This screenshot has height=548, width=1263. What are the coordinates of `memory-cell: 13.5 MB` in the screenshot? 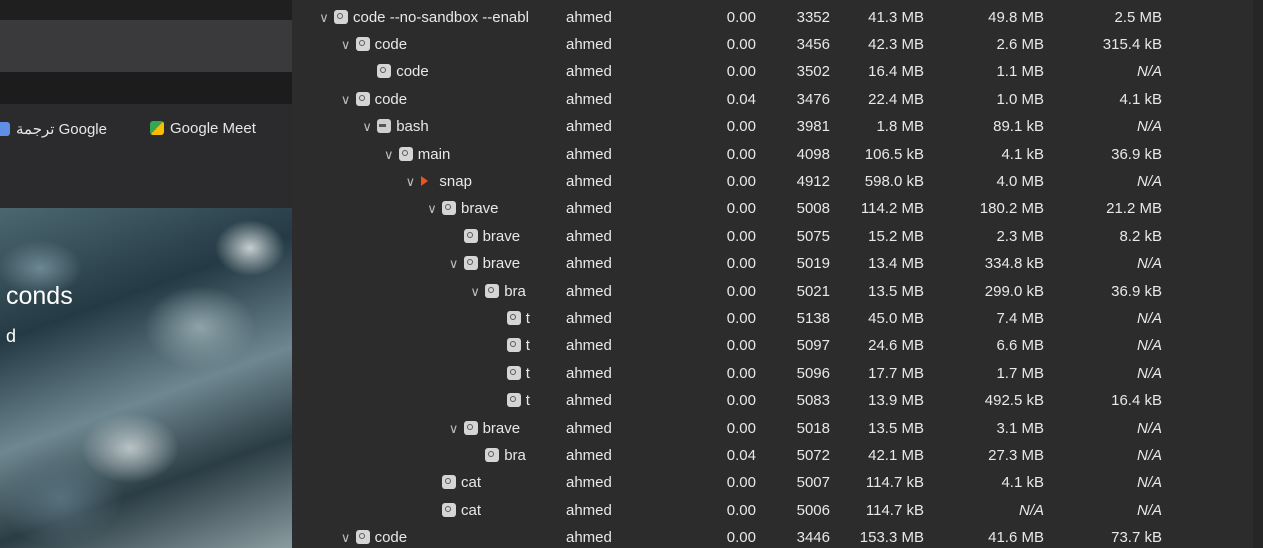 It's located at (896, 428).